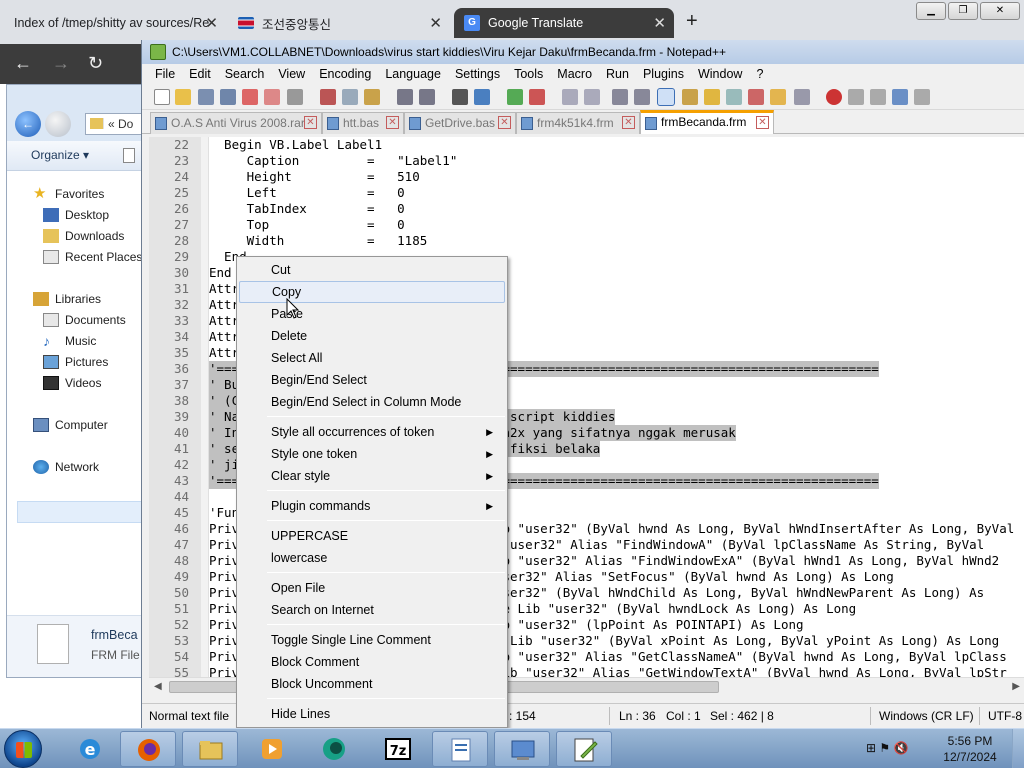  Describe the element at coordinates (584, 749) in the screenshot. I see `taskbar-notepadpp` at that location.